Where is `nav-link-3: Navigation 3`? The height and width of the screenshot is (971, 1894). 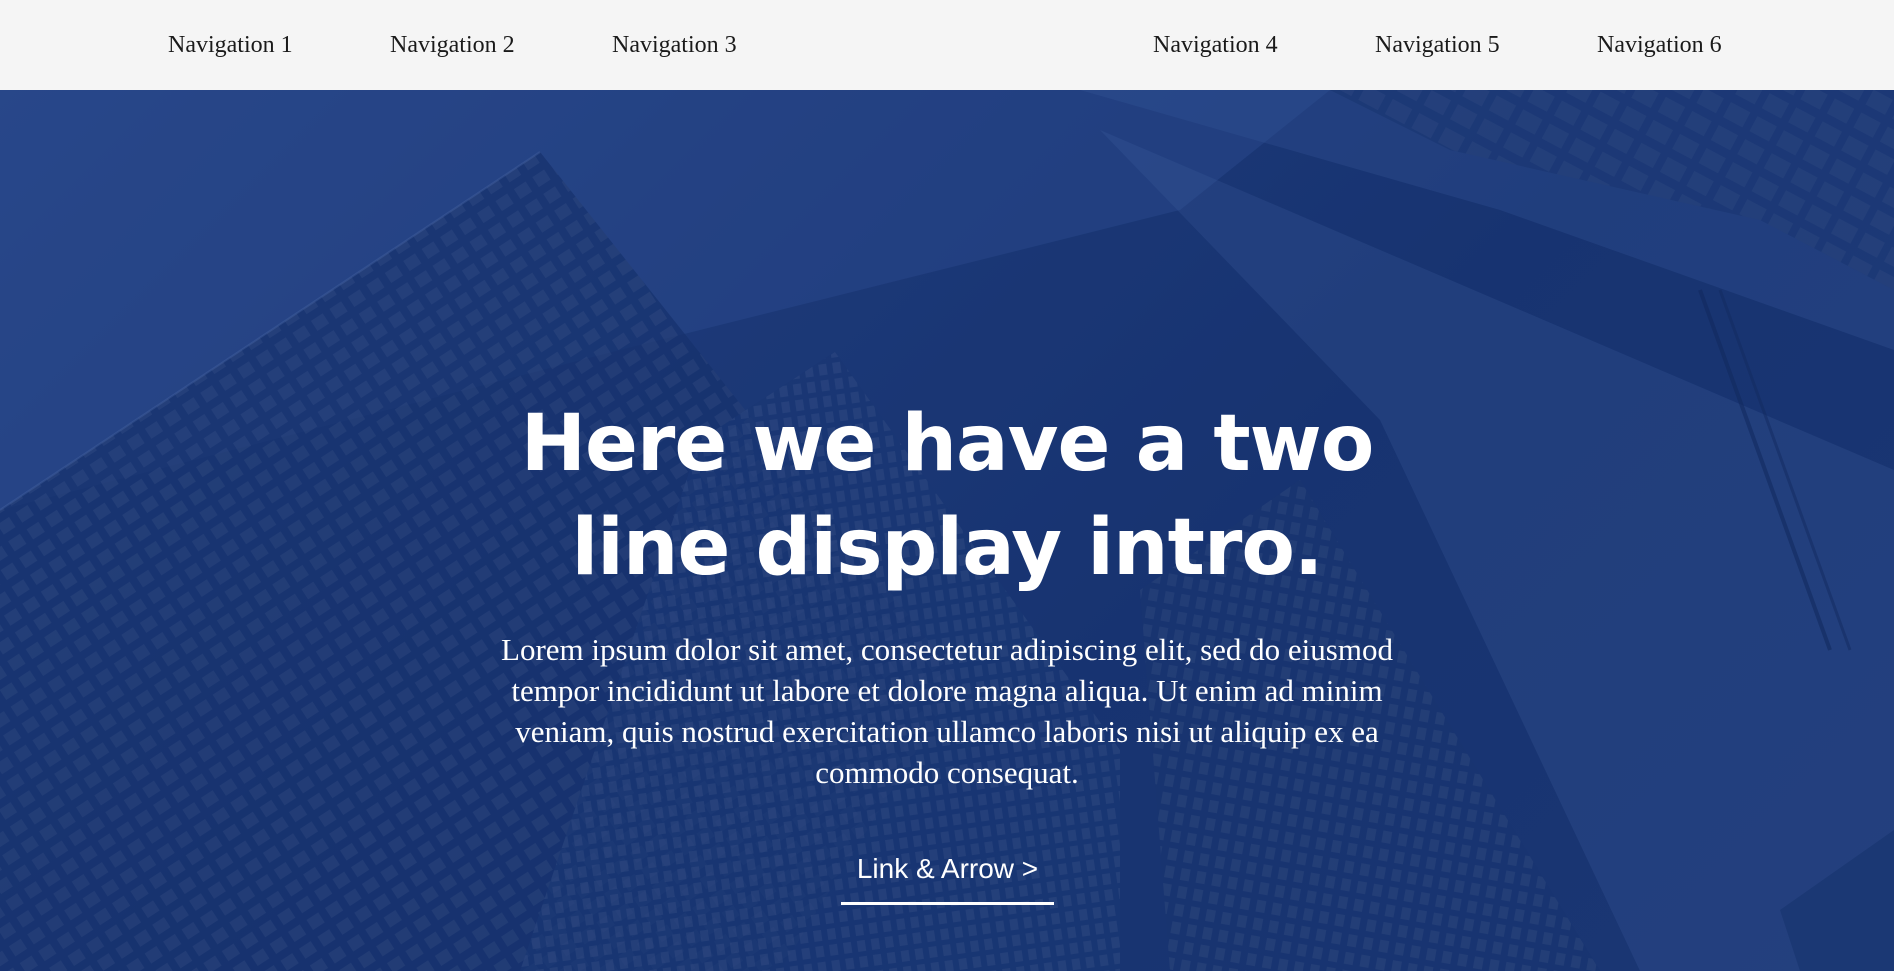 nav-link-3: Navigation 3 is located at coordinates (674, 45).